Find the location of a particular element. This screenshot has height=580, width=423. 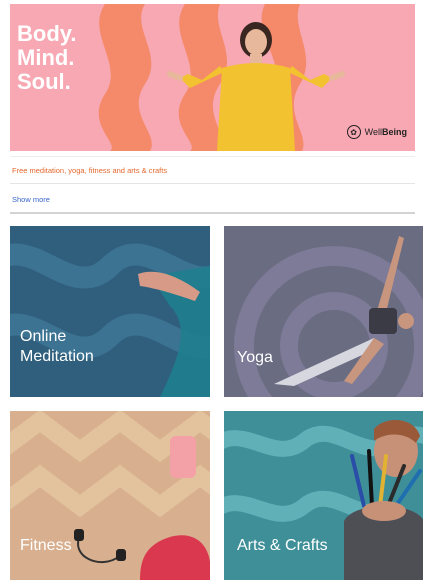

card-label: Arts & Crafts is located at coordinates (282, 546).